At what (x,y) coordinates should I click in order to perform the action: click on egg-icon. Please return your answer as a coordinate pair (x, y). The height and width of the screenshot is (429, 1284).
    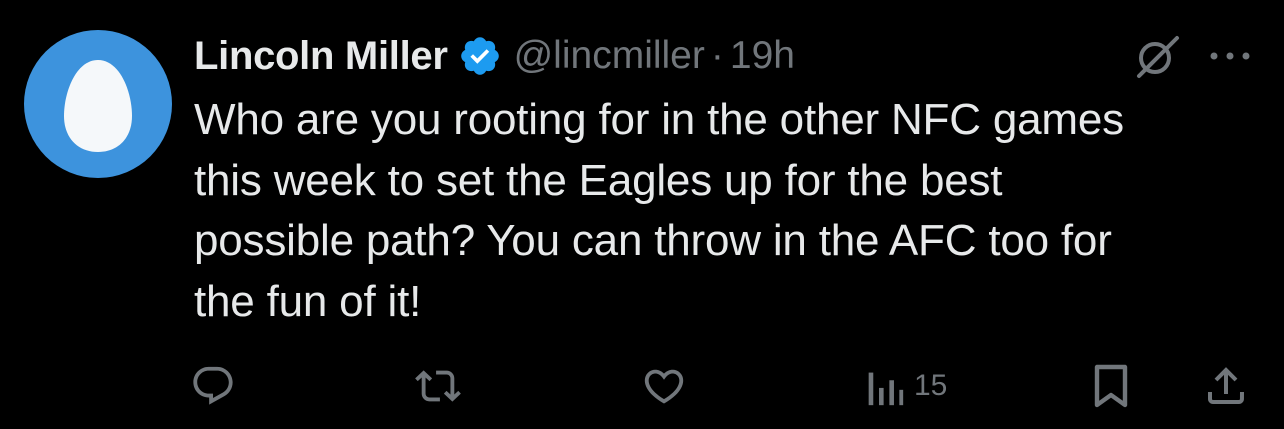
    Looking at the image, I should click on (98, 106).